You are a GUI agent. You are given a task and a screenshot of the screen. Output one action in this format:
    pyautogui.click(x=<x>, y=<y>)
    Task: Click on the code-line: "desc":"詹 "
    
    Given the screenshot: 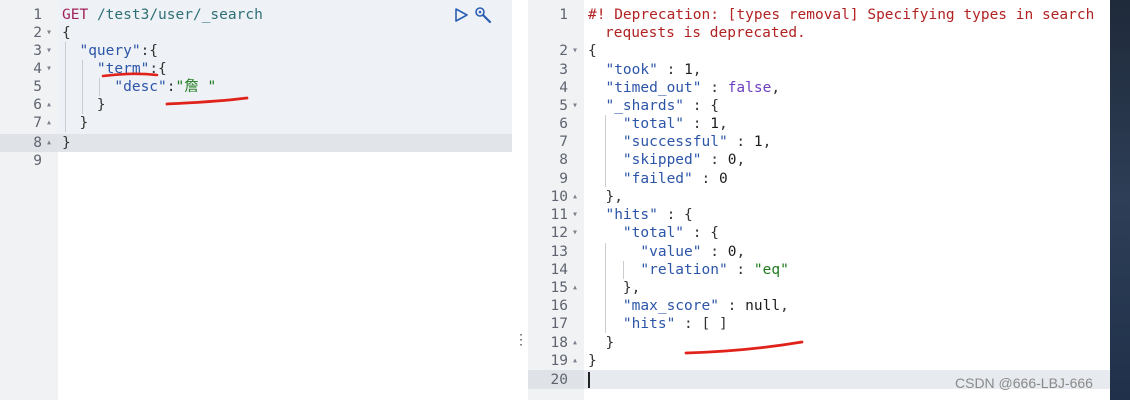 What is the action you would take?
    pyautogui.click(x=139, y=87)
    